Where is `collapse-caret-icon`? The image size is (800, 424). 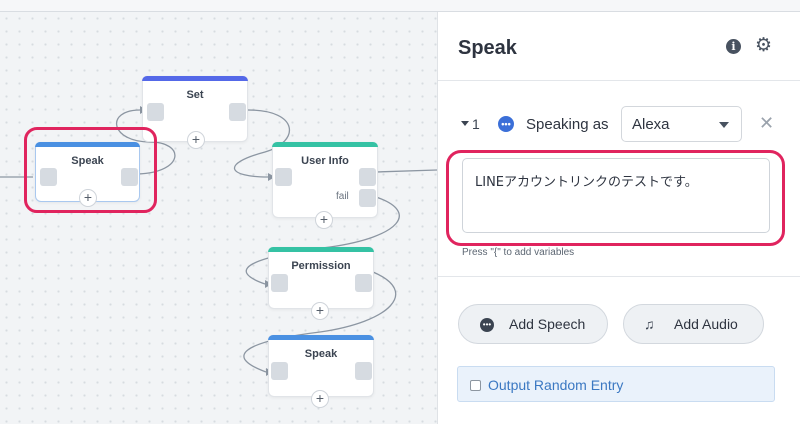 collapse-caret-icon is located at coordinates (465, 123).